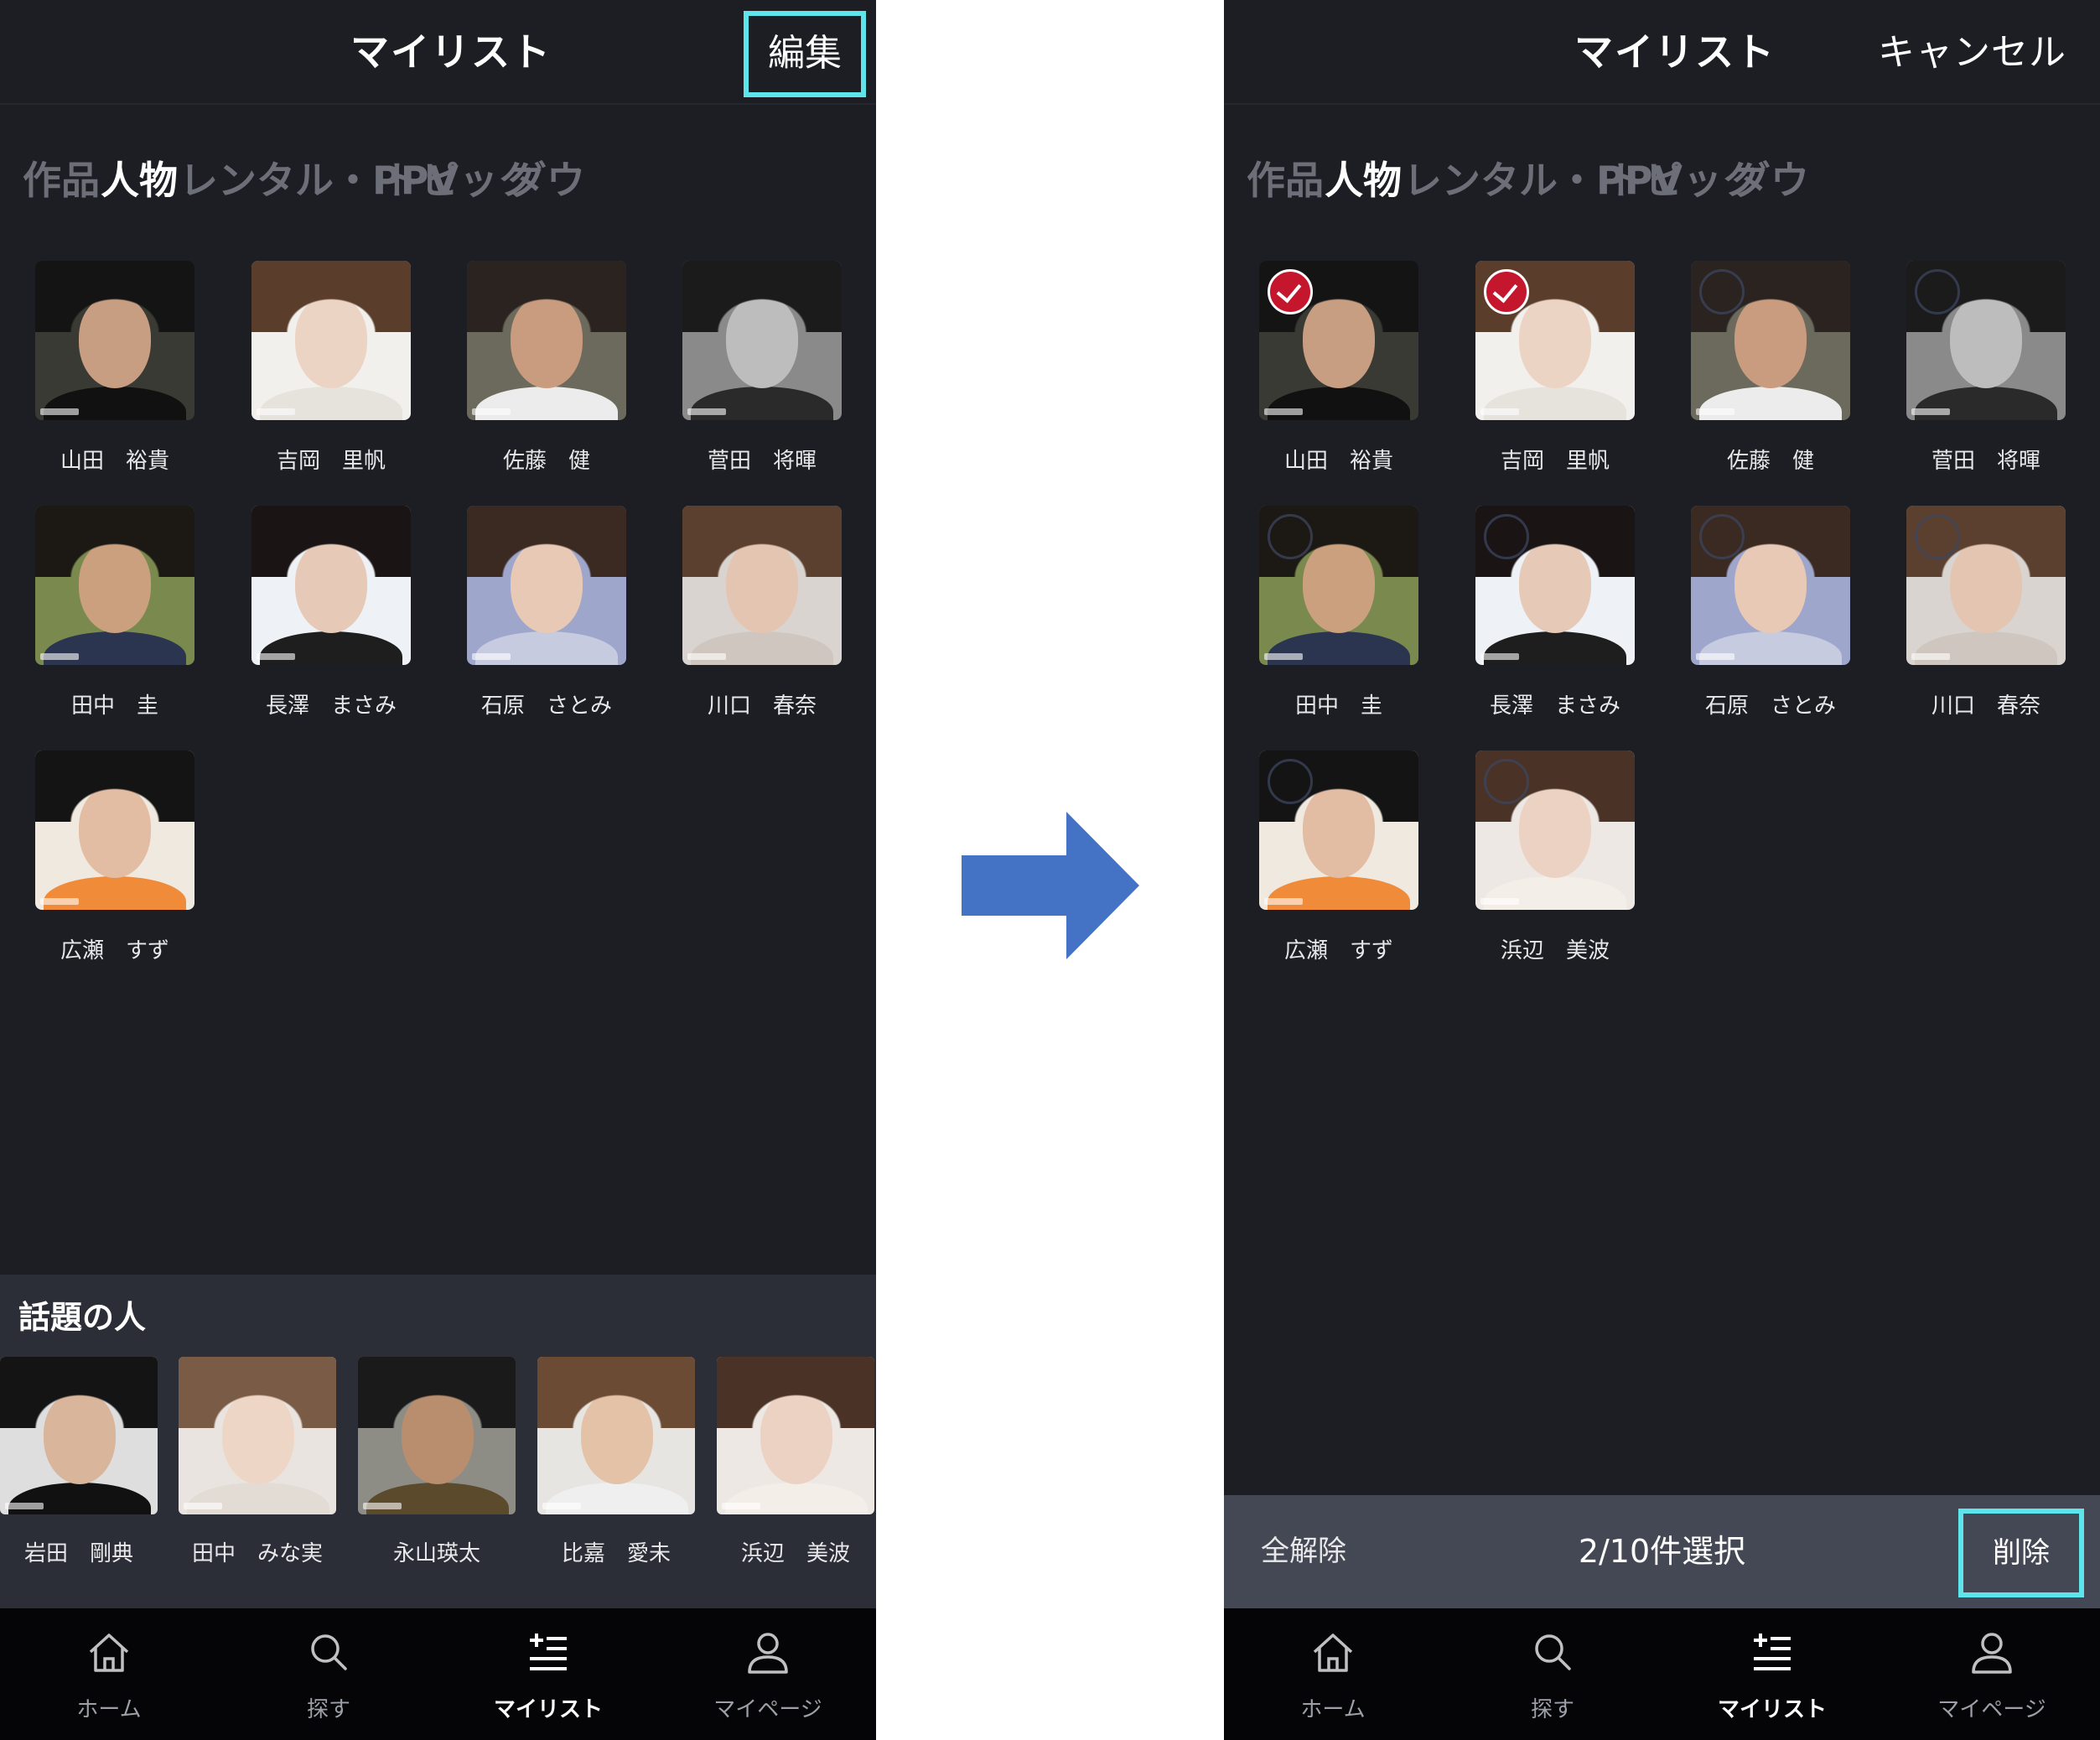 The height and width of the screenshot is (1740, 2100). I want to click on person-name: 広瀬 すず, so click(1338, 950).